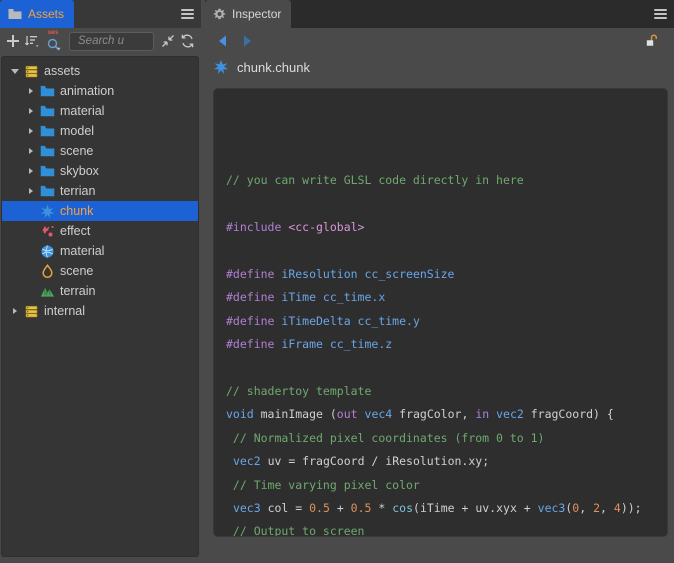 The height and width of the screenshot is (563, 674). I want to click on tree-item-effect: effect, so click(100, 231).